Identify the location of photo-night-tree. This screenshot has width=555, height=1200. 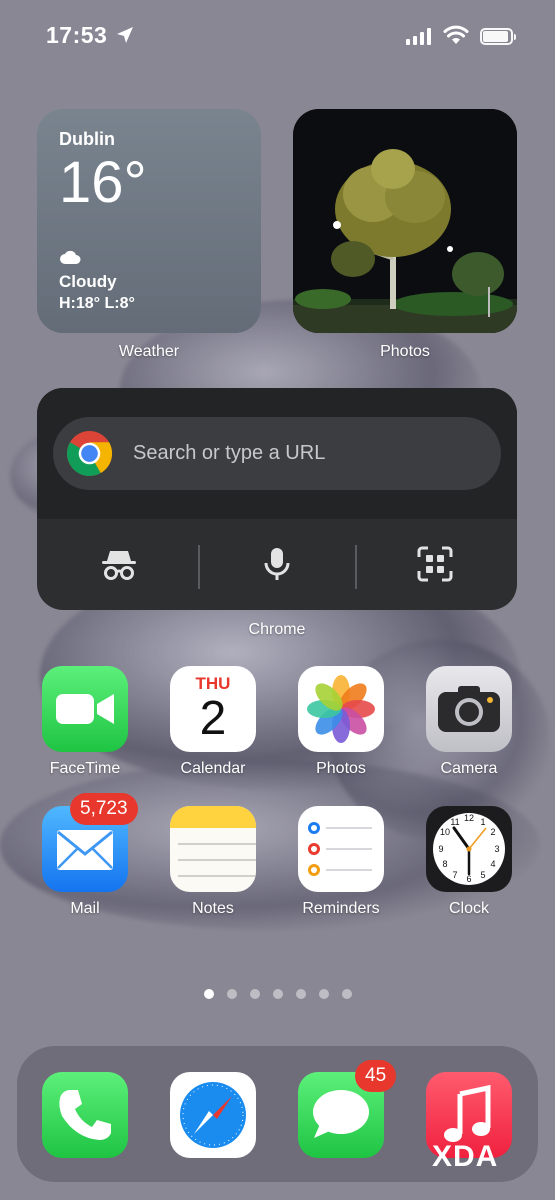
(405, 221).